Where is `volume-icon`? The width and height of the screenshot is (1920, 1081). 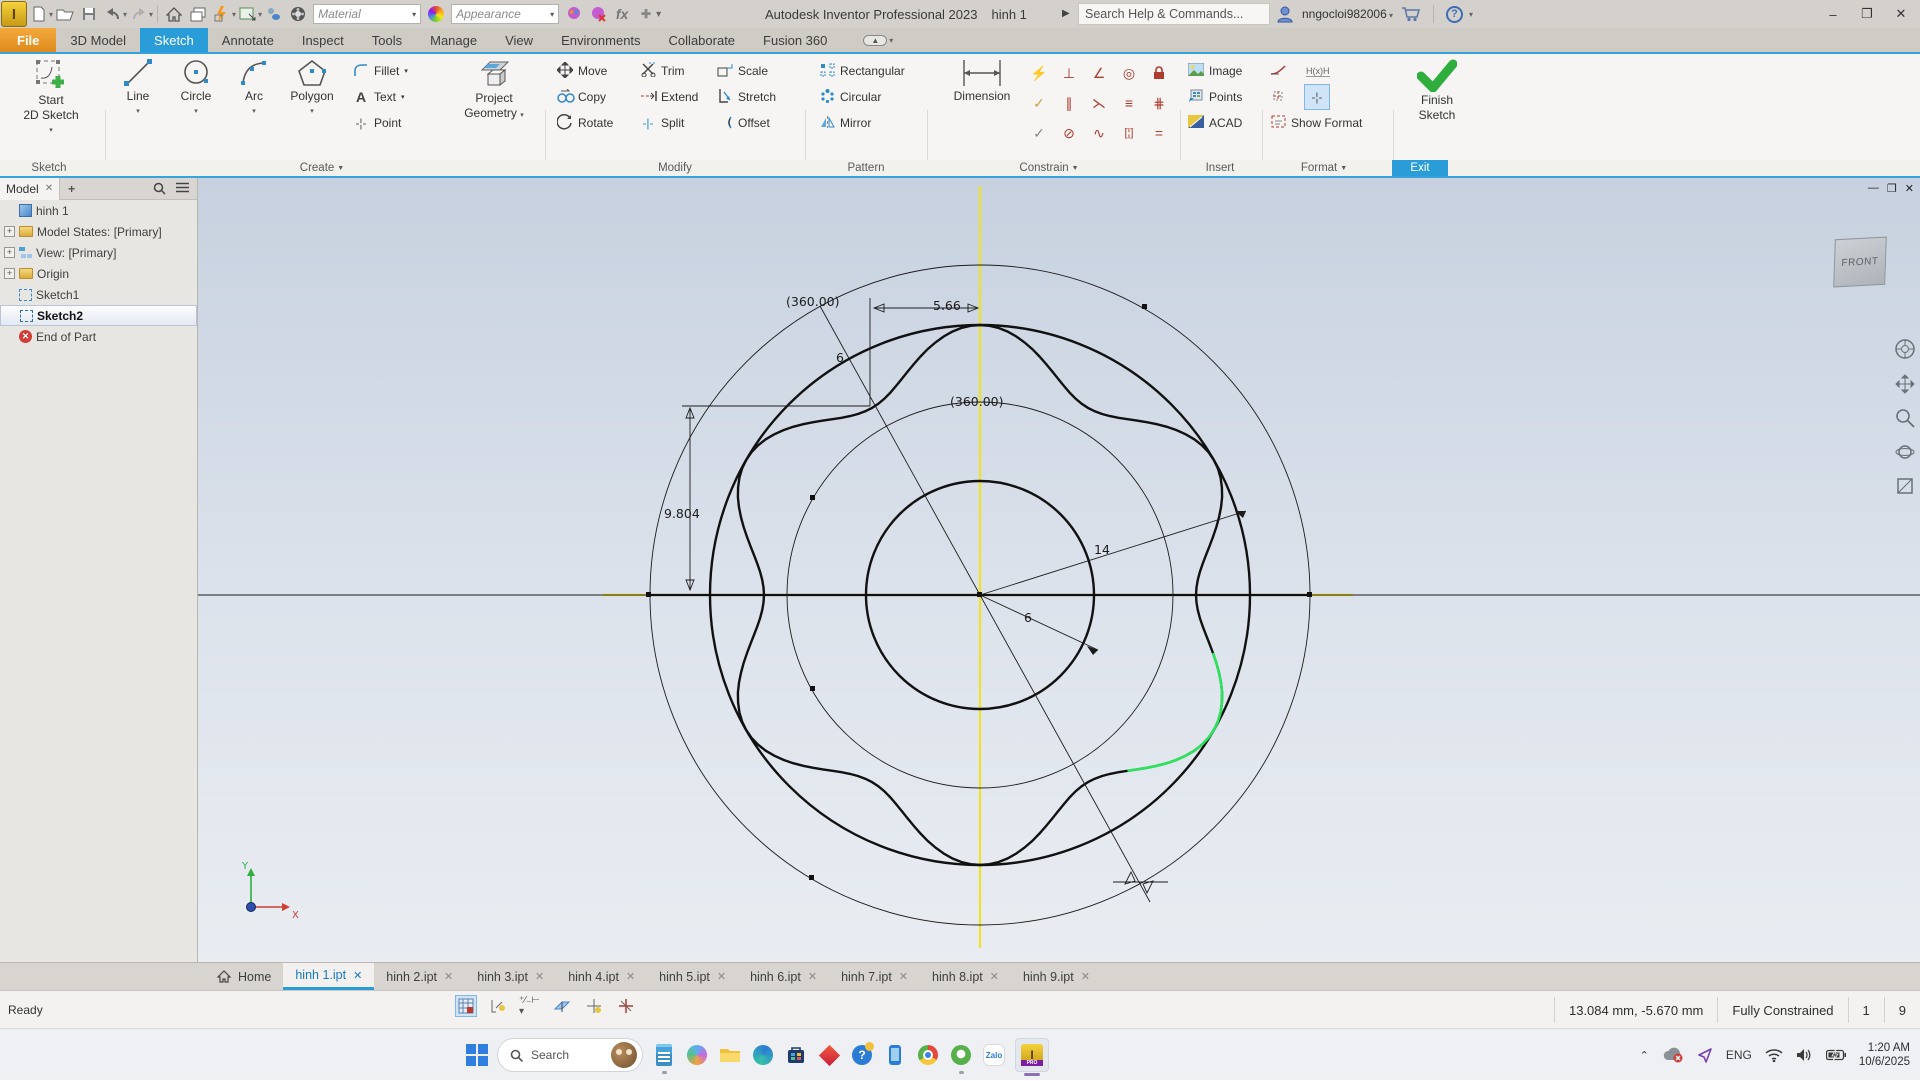
volume-icon is located at coordinates (1804, 1055).